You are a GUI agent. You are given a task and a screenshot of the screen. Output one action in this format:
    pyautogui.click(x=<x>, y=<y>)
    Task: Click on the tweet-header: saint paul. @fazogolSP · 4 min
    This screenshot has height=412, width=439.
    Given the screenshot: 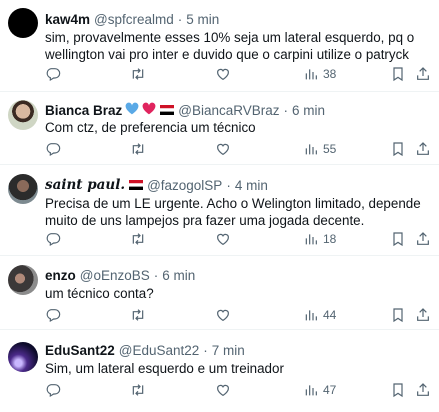 What is the action you would take?
    pyautogui.click(x=156, y=185)
    